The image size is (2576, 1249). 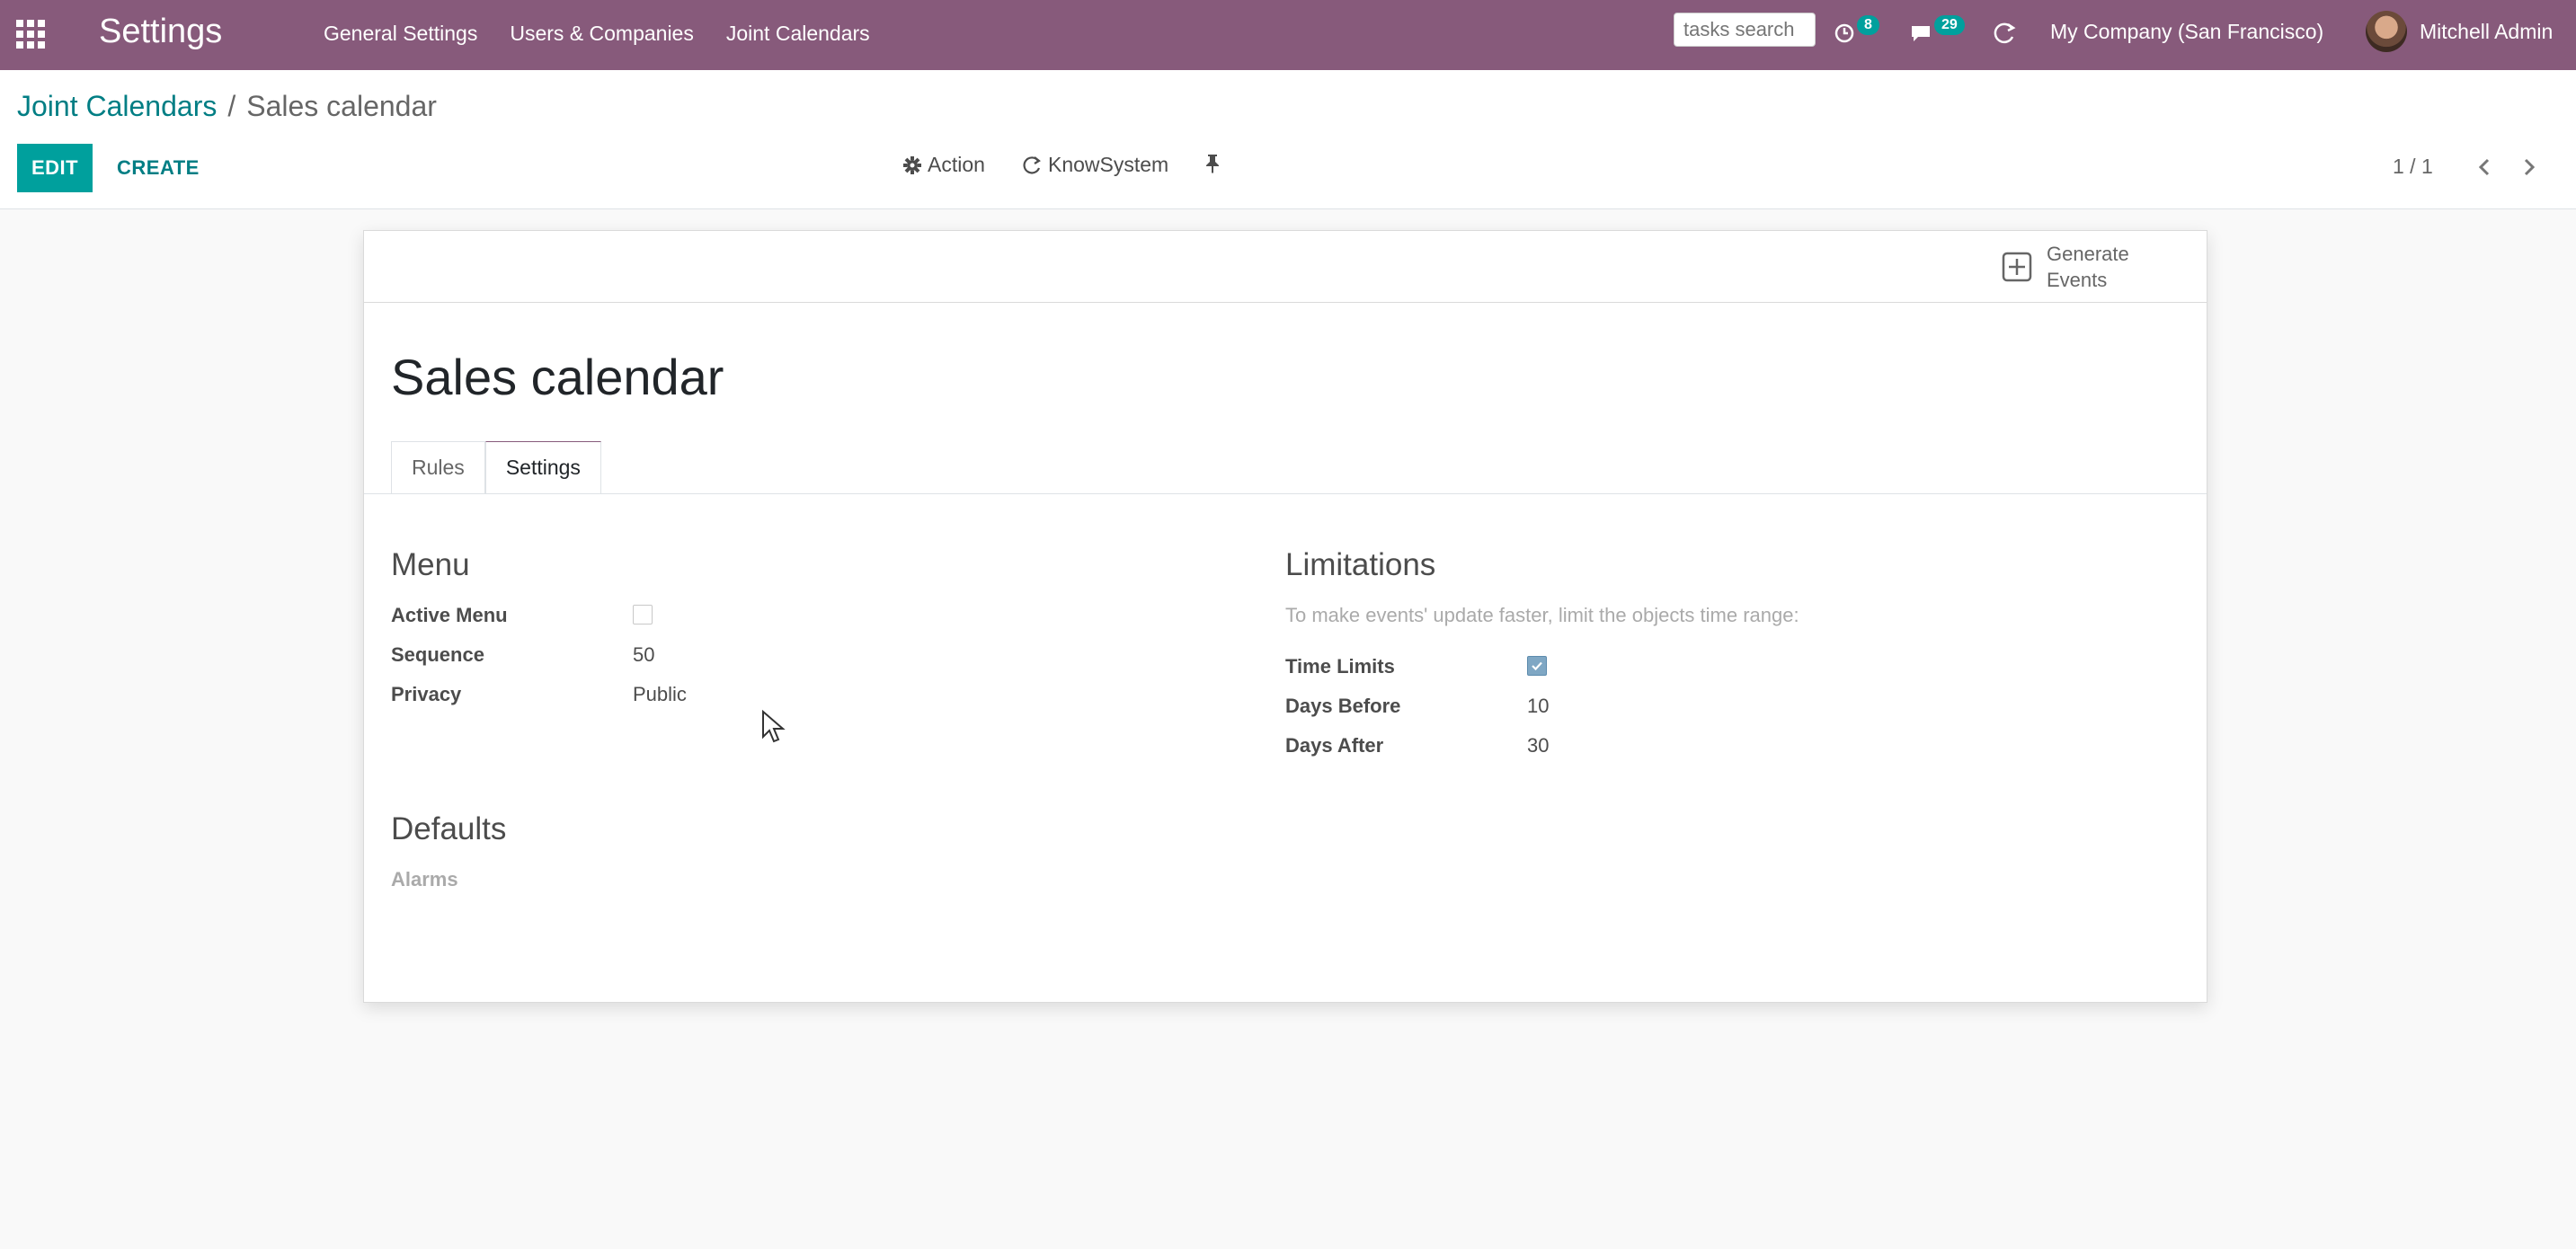 What do you see at coordinates (341, 106) in the screenshot?
I see `breadcrumb-current: Sales calendar` at bounding box center [341, 106].